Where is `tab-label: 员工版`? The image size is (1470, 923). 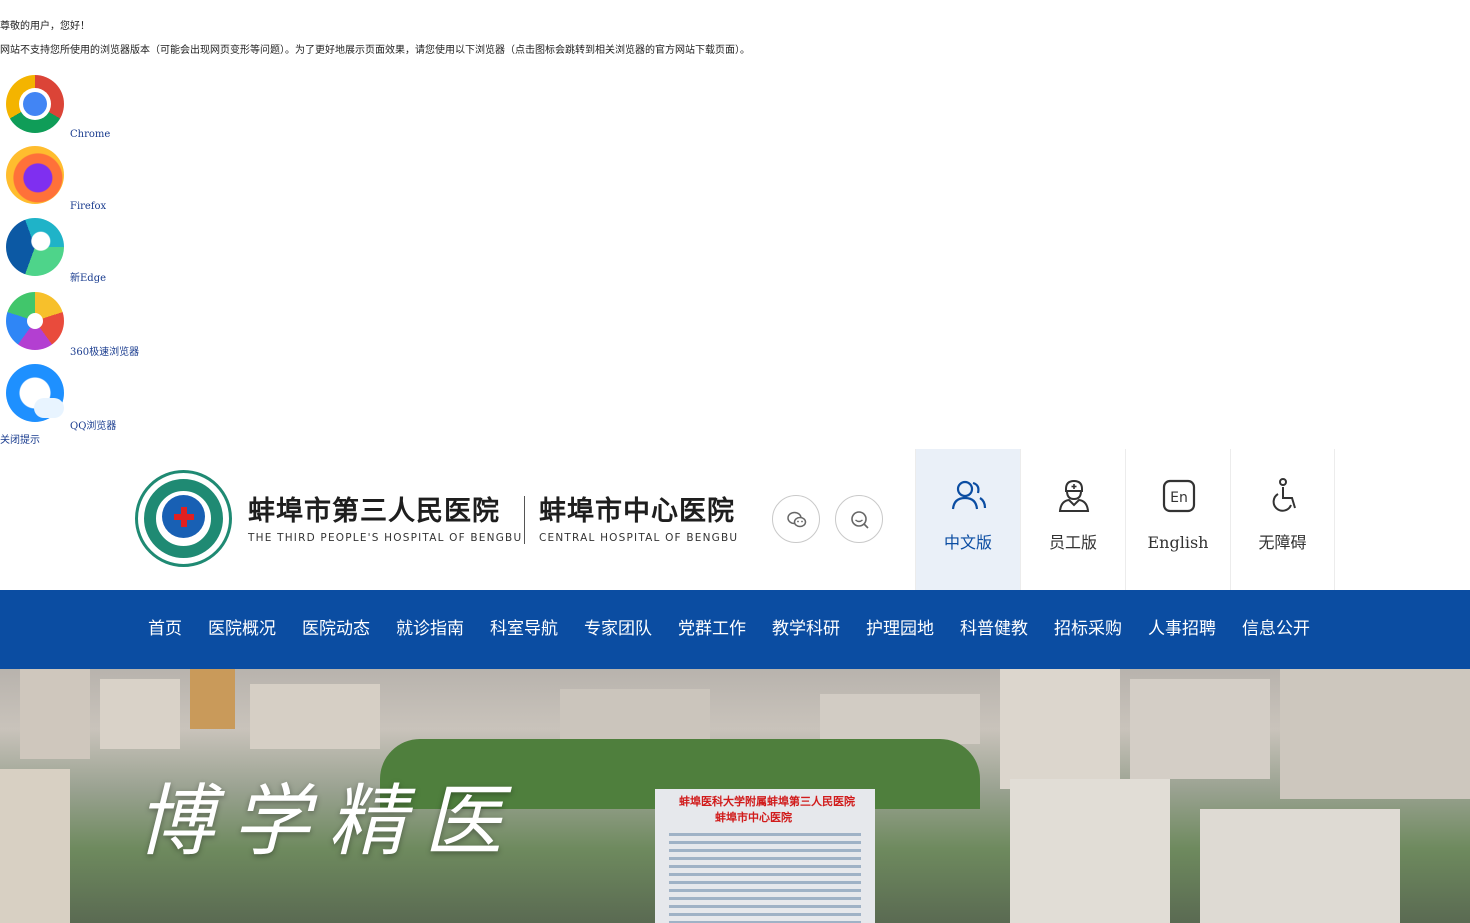
tab-label: 员工版 is located at coordinates (1073, 543).